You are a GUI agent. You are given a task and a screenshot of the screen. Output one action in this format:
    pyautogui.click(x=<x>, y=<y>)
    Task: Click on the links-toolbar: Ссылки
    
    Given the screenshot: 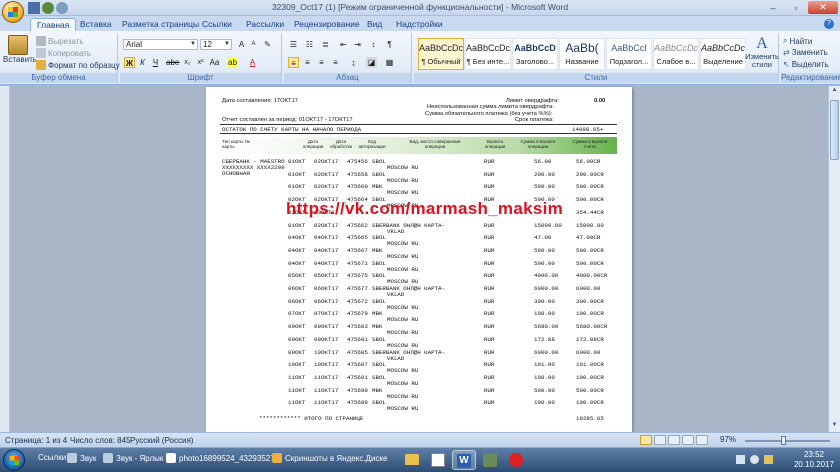 What is the action you would take?
    pyautogui.click(x=52, y=457)
    